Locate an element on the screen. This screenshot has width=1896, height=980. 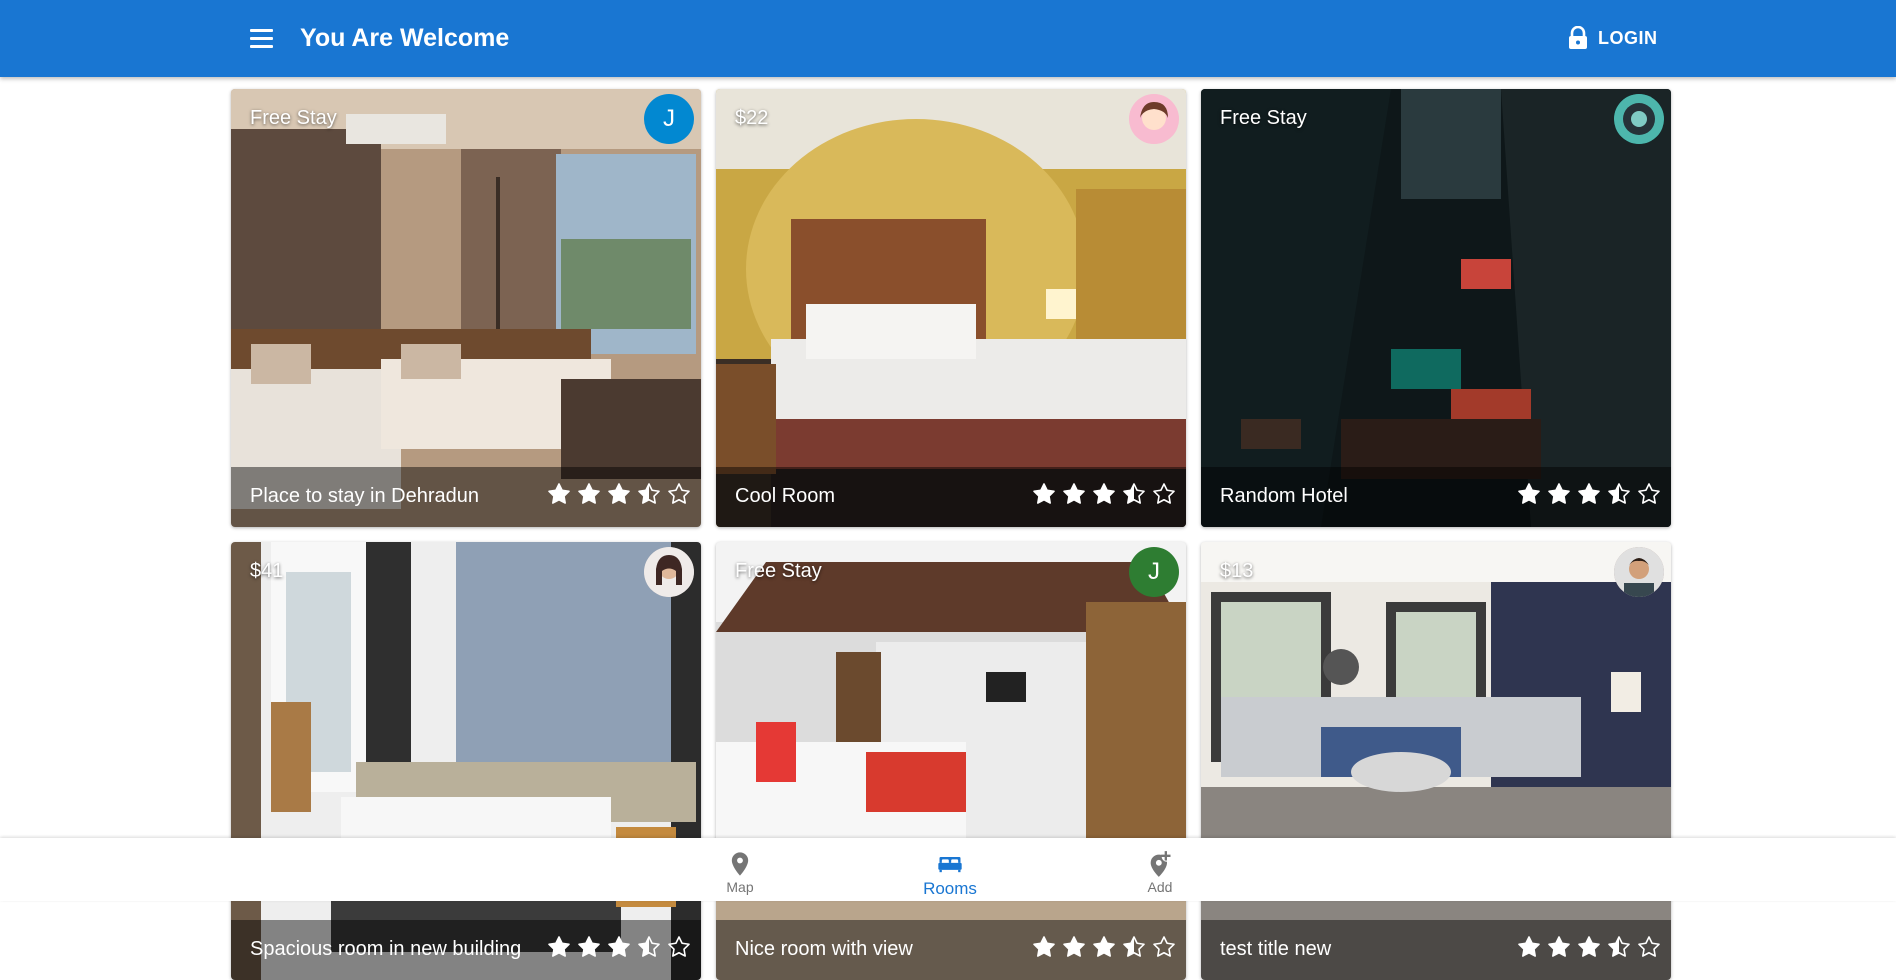
login-label: LOGIN is located at coordinates (1628, 37).